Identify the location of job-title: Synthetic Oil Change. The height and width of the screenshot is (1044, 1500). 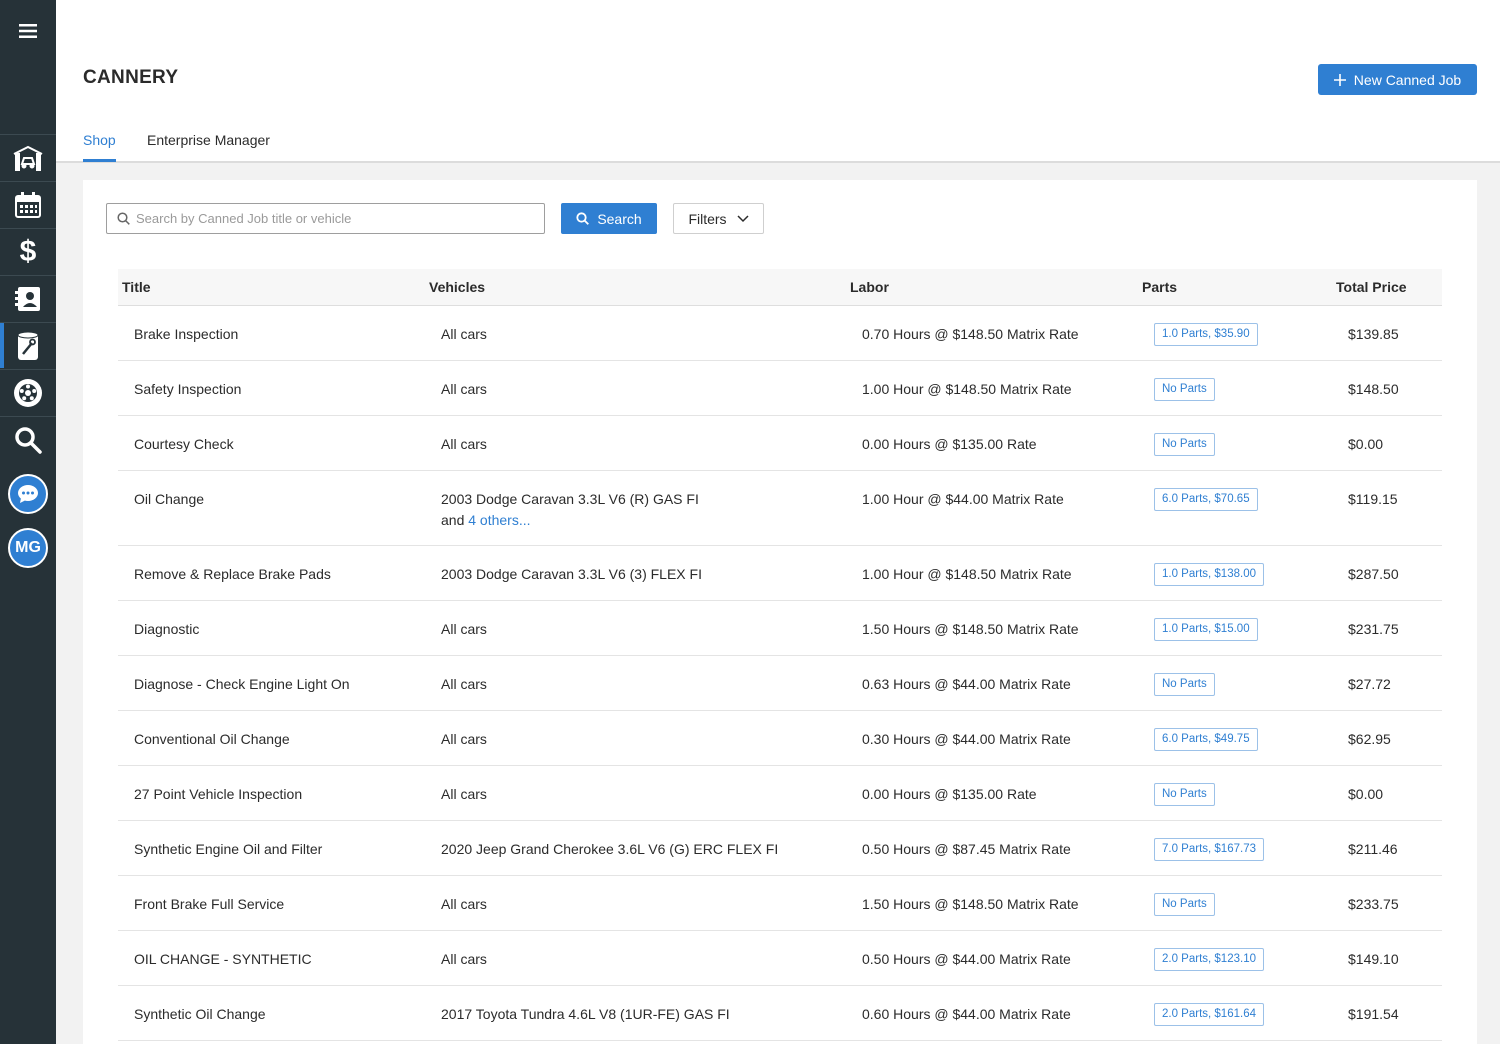
(200, 1014).